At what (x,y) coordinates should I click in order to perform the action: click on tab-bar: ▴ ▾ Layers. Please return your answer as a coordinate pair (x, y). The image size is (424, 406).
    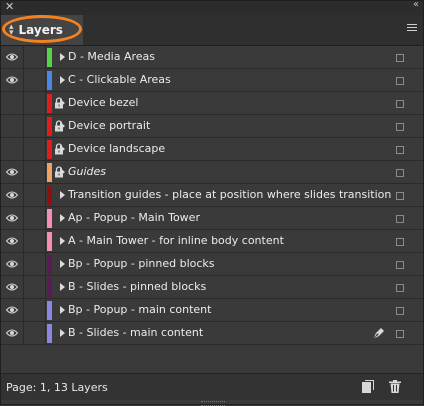
    Looking at the image, I should click on (212, 30).